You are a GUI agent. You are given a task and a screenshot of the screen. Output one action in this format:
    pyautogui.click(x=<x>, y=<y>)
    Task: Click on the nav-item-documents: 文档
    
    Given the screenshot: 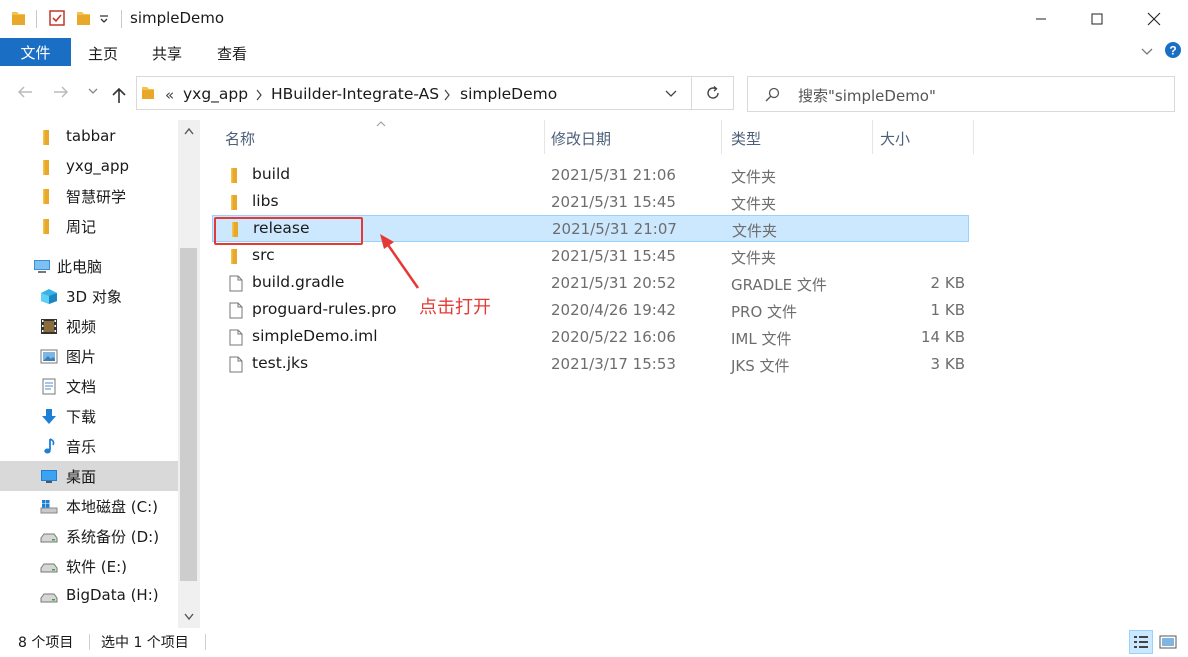 What is the action you would take?
    pyautogui.click(x=89, y=386)
    